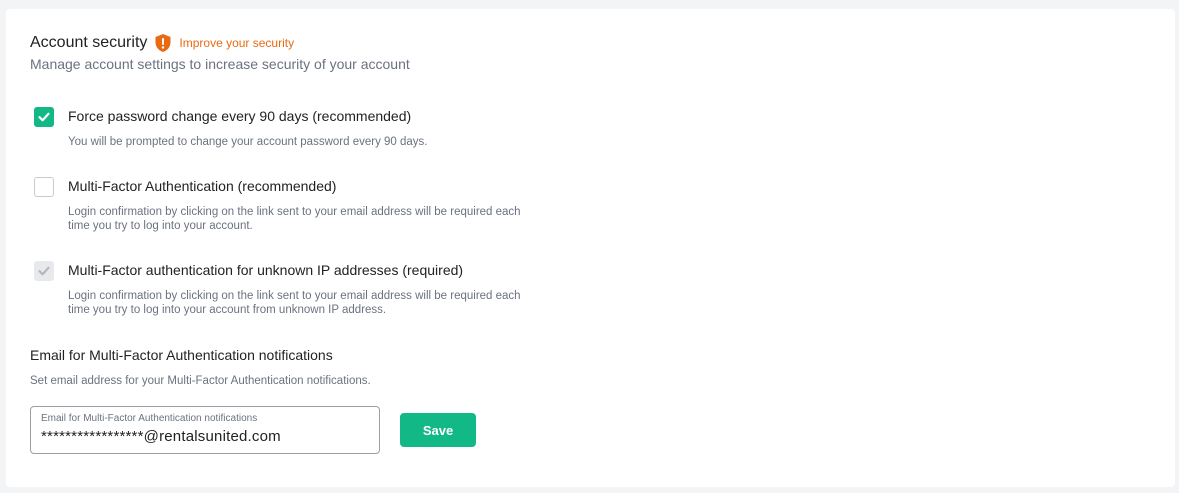 The image size is (1179, 493). Describe the element at coordinates (161, 436) in the screenshot. I see `mfa-email-input: *****************@rentalsunited.com` at that location.